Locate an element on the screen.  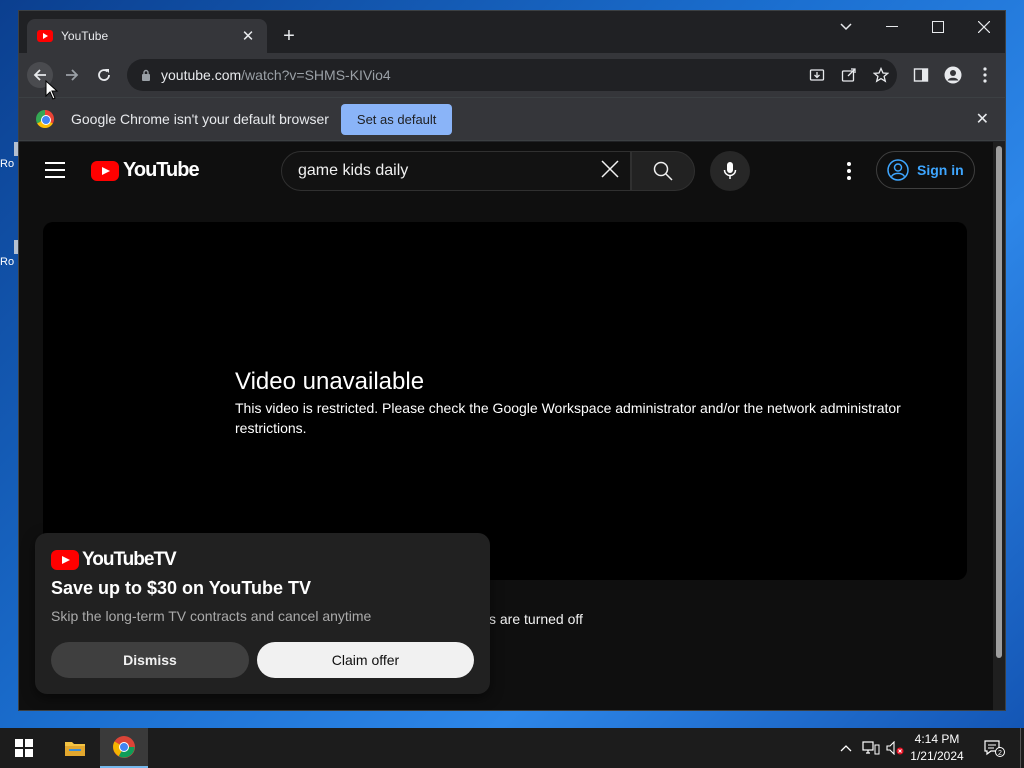
sign-in-label: Sign in is located at coordinates (940, 170).